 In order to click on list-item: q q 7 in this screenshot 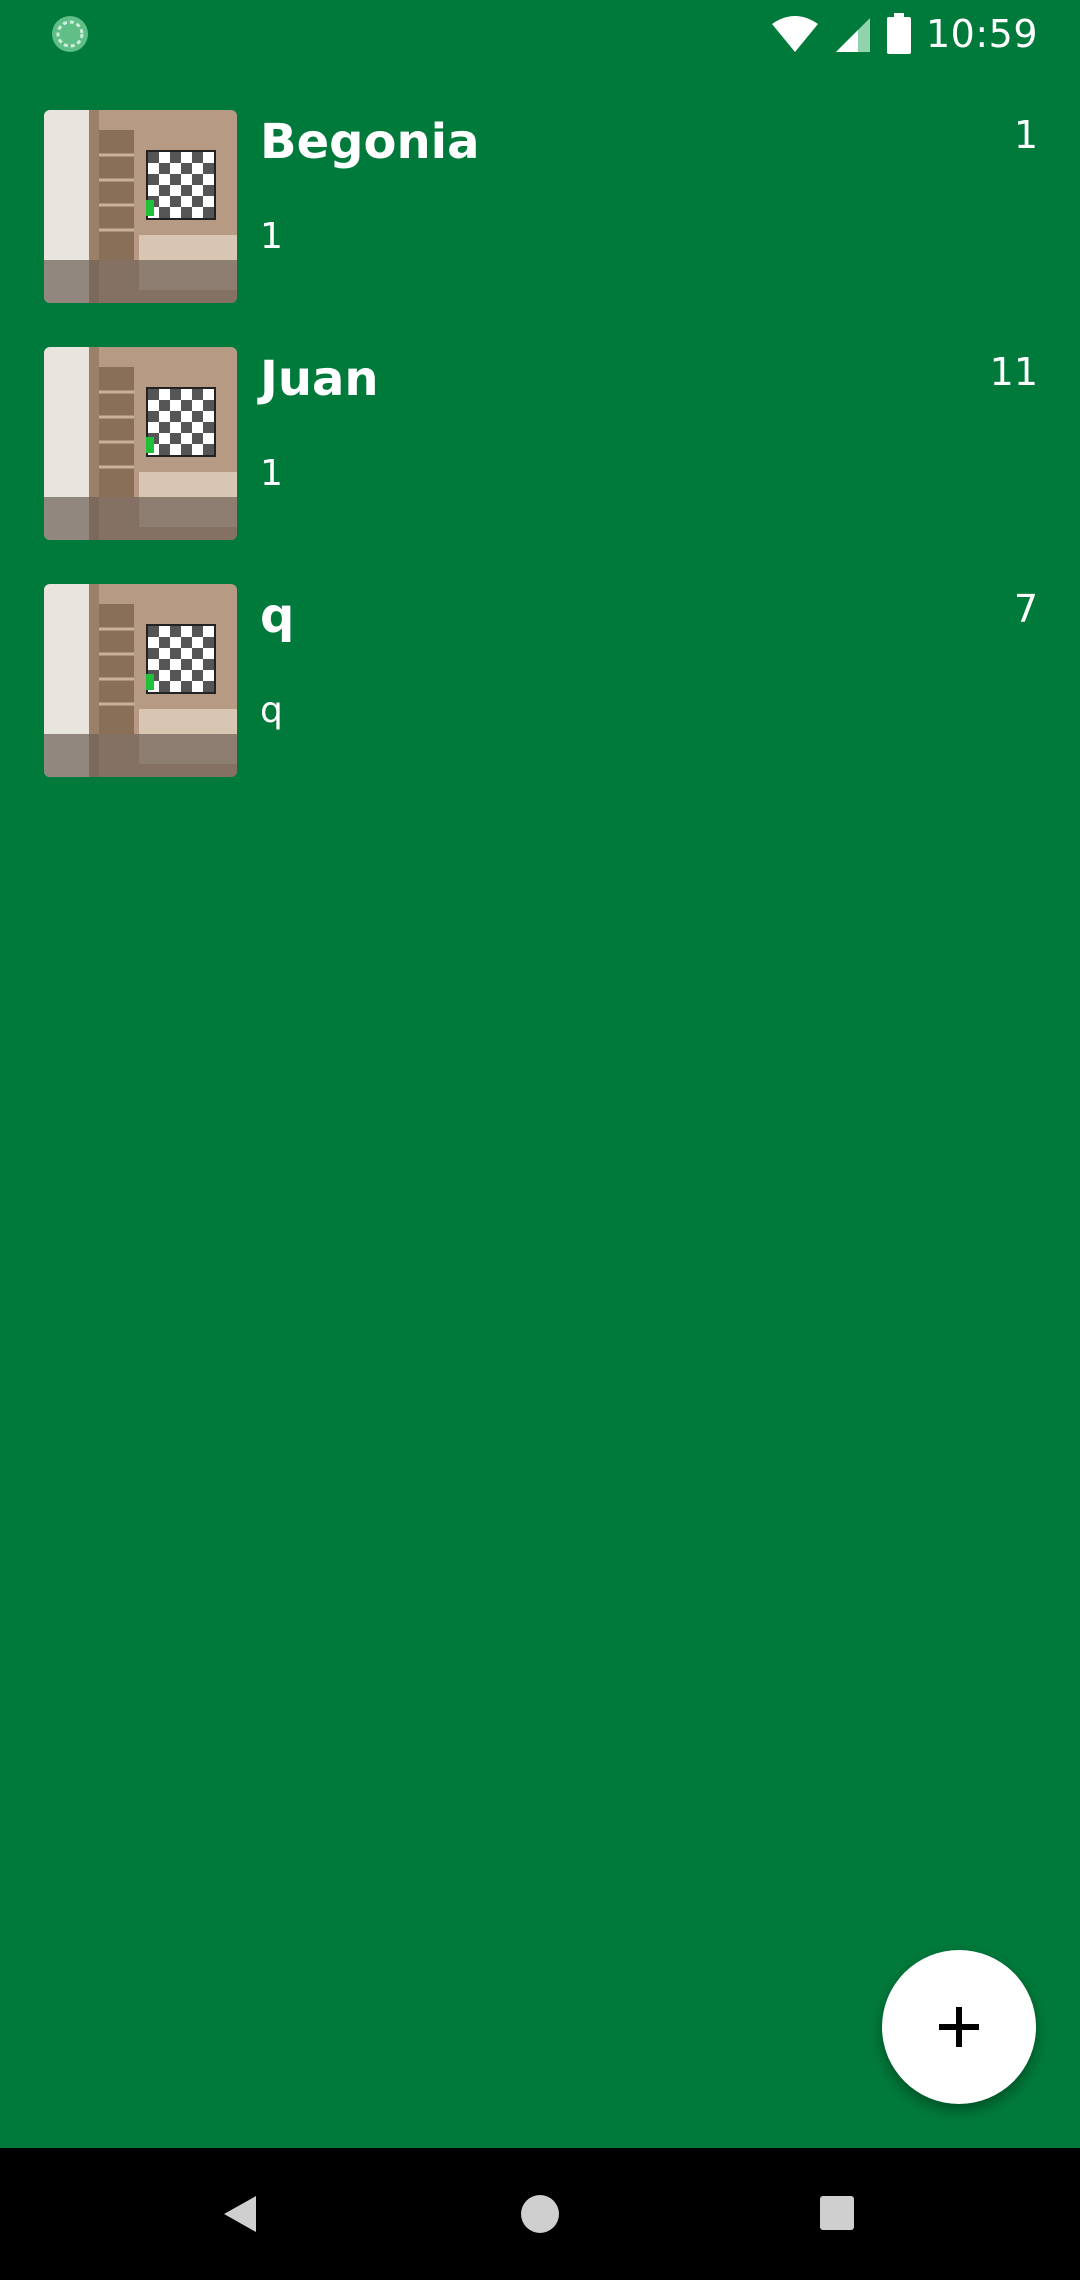, I will do `click(540, 702)`.